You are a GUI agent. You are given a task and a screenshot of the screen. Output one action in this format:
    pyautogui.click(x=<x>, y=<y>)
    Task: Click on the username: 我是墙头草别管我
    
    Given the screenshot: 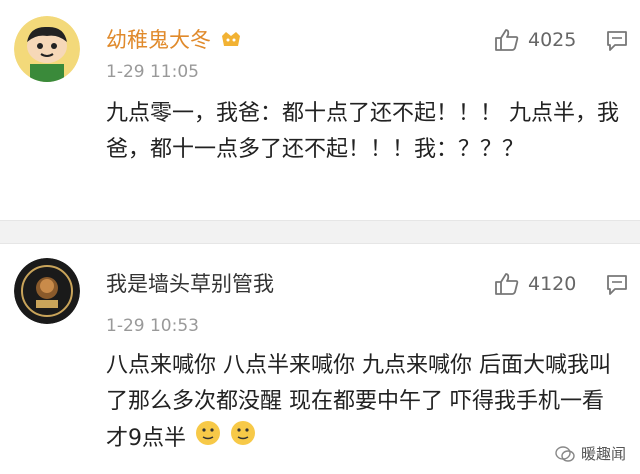 What is the action you would take?
    pyautogui.click(x=190, y=283)
    